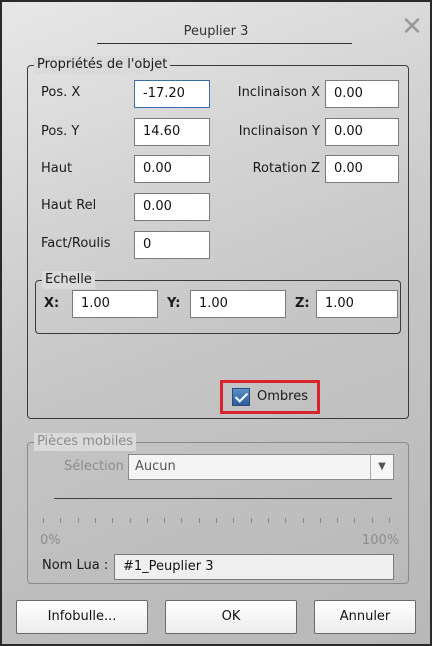  What do you see at coordinates (172, 132) in the screenshot?
I see `pos-y-input: 14.60` at bounding box center [172, 132].